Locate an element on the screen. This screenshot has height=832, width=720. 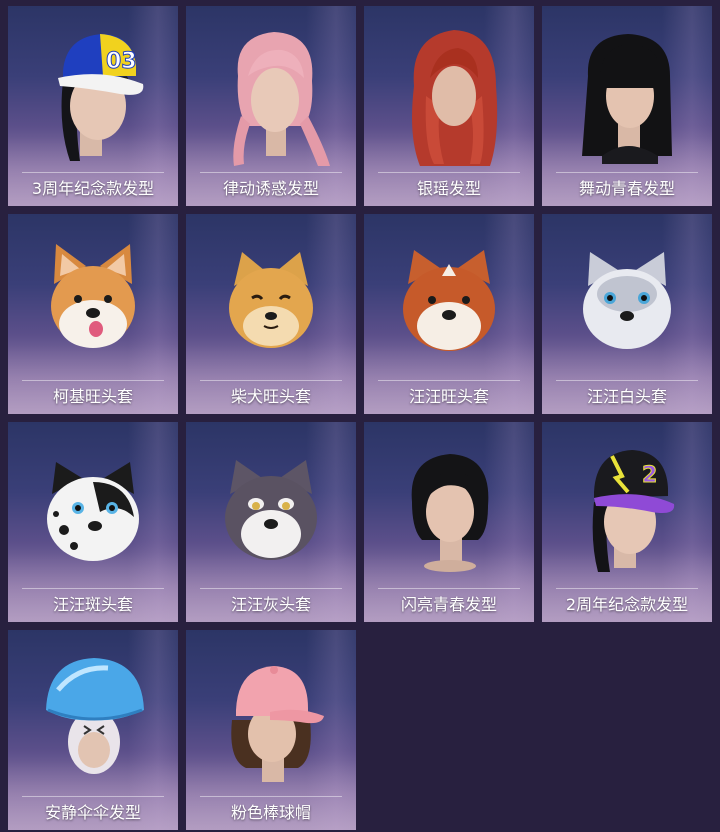
item-card-quiet-umbrella-hairstyle: 安静伞伞发型 is located at coordinates (93, 730).